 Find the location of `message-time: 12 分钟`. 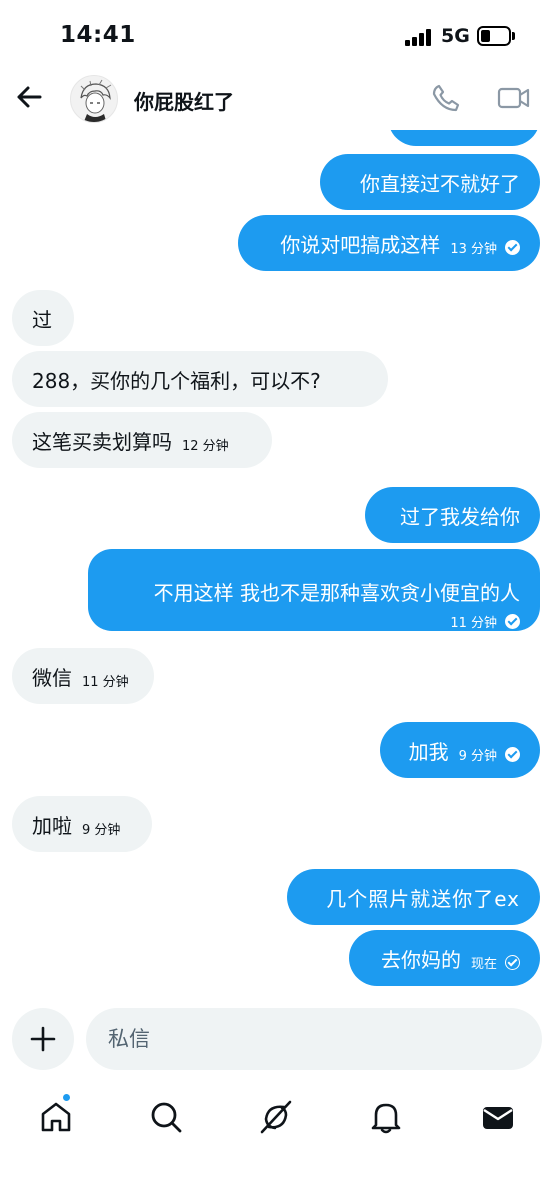

message-time: 12 分钟 is located at coordinates (205, 446).